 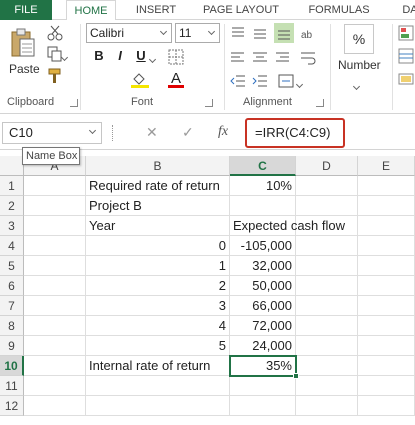 I want to click on column-header-c: C, so click(x=263, y=166).